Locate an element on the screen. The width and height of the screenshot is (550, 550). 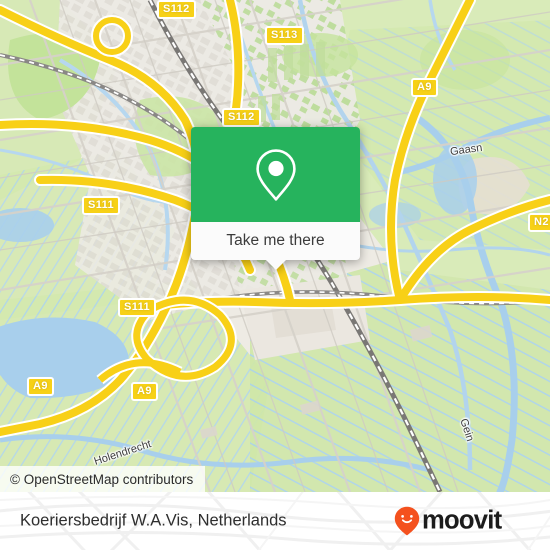
road-shield-a9-southwest: A9 is located at coordinates (40, 386).